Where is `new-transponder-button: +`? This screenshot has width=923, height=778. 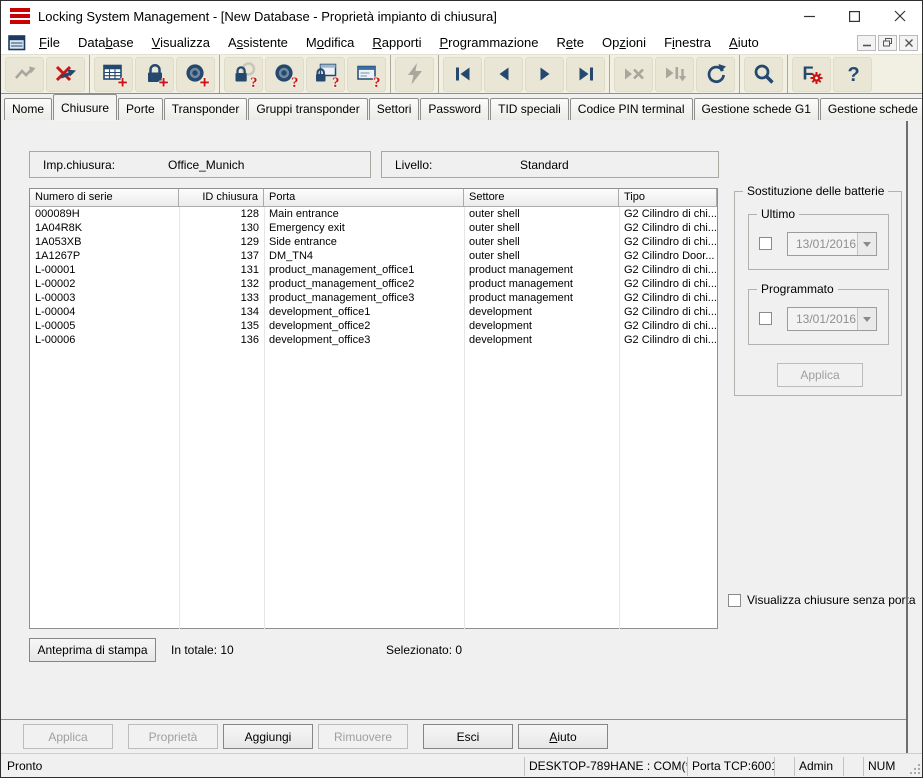
new-transponder-button: + is located at coordinates (195, 74).